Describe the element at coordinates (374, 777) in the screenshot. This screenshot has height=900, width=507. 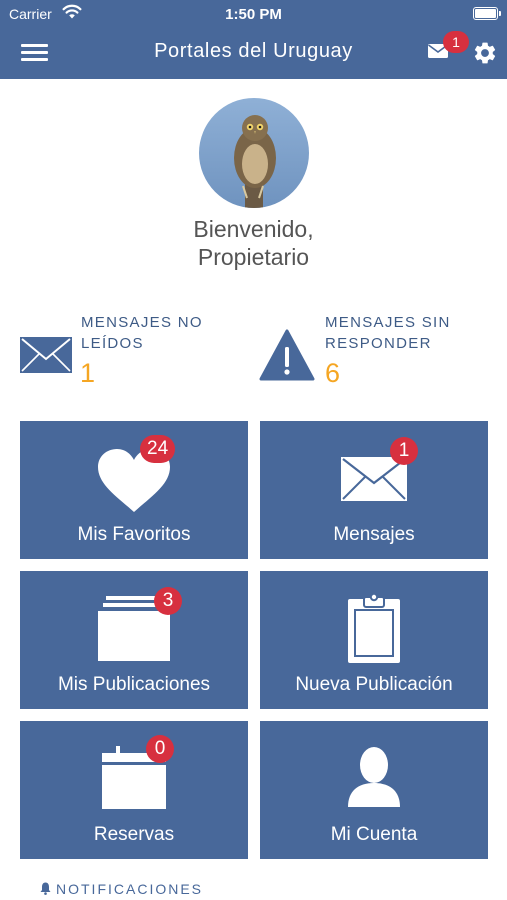
I see `person-icon` at that location.